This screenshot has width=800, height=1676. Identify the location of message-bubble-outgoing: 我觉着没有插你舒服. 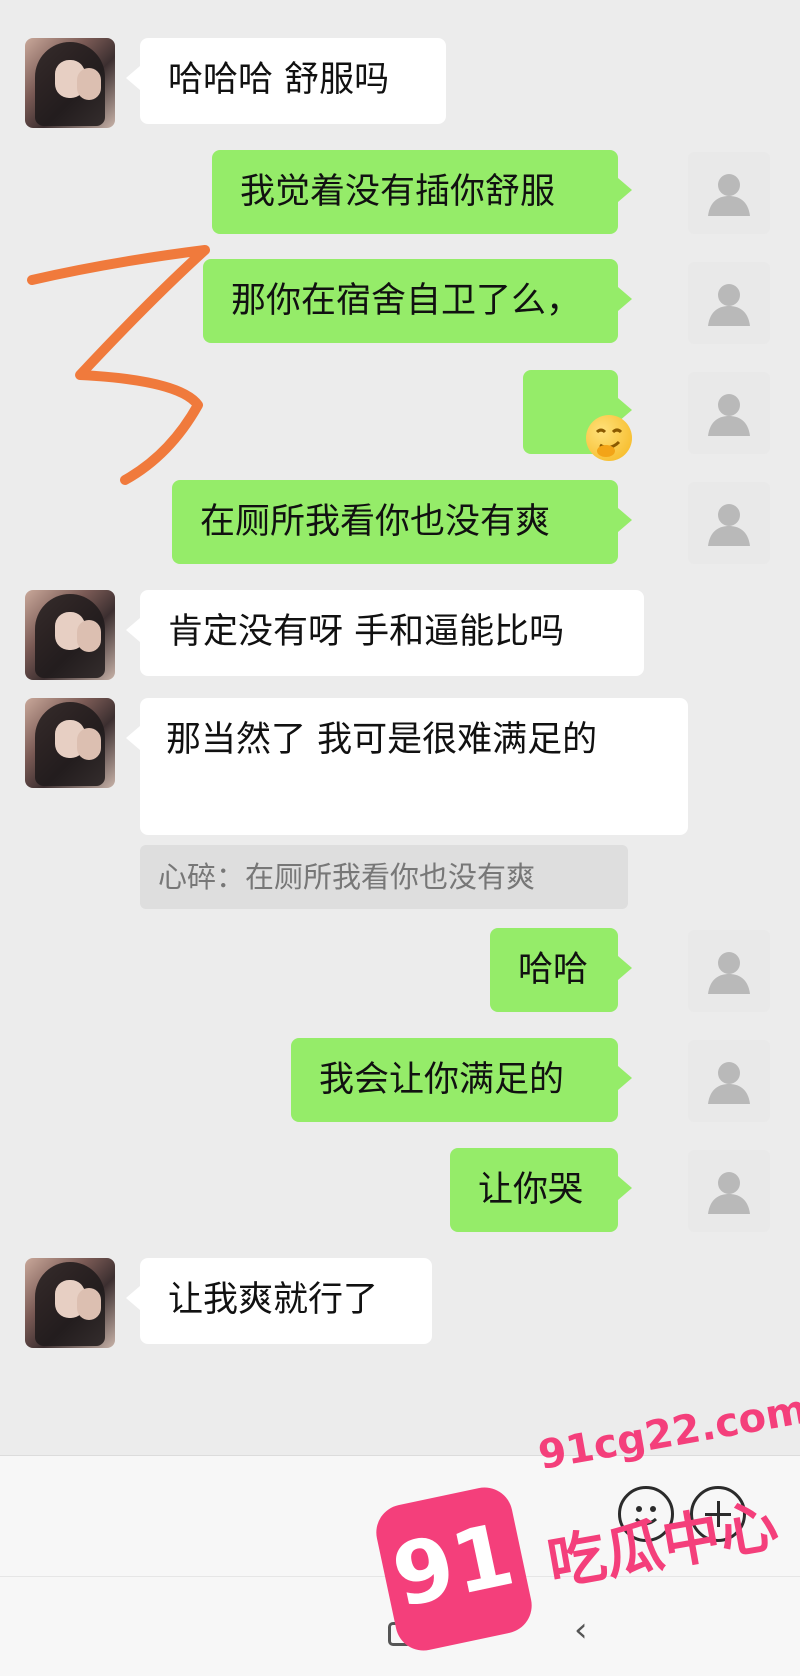
(422, 192).